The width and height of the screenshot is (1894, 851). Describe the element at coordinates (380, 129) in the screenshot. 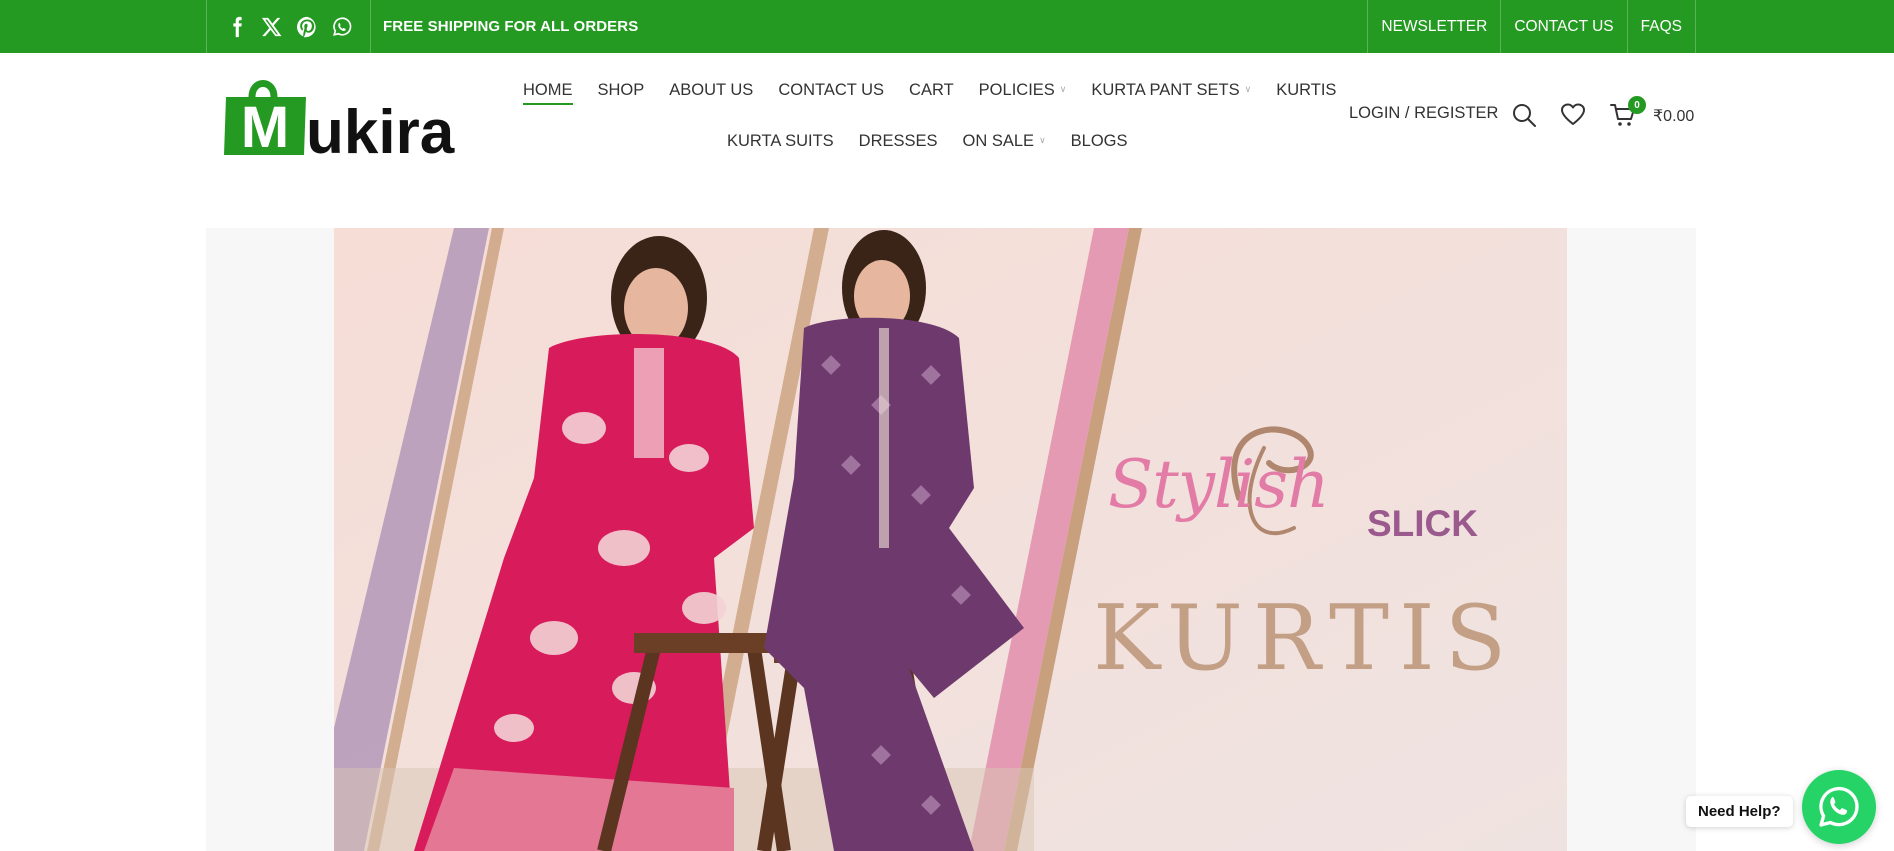

I see `logo-text: ukira` at that location.